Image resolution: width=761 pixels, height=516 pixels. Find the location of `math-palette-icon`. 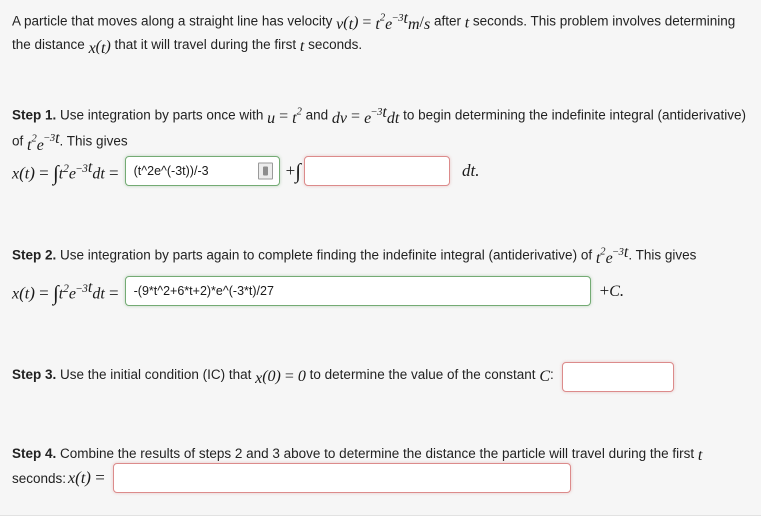

math-palette-icon is located at coordinates (265, 171).